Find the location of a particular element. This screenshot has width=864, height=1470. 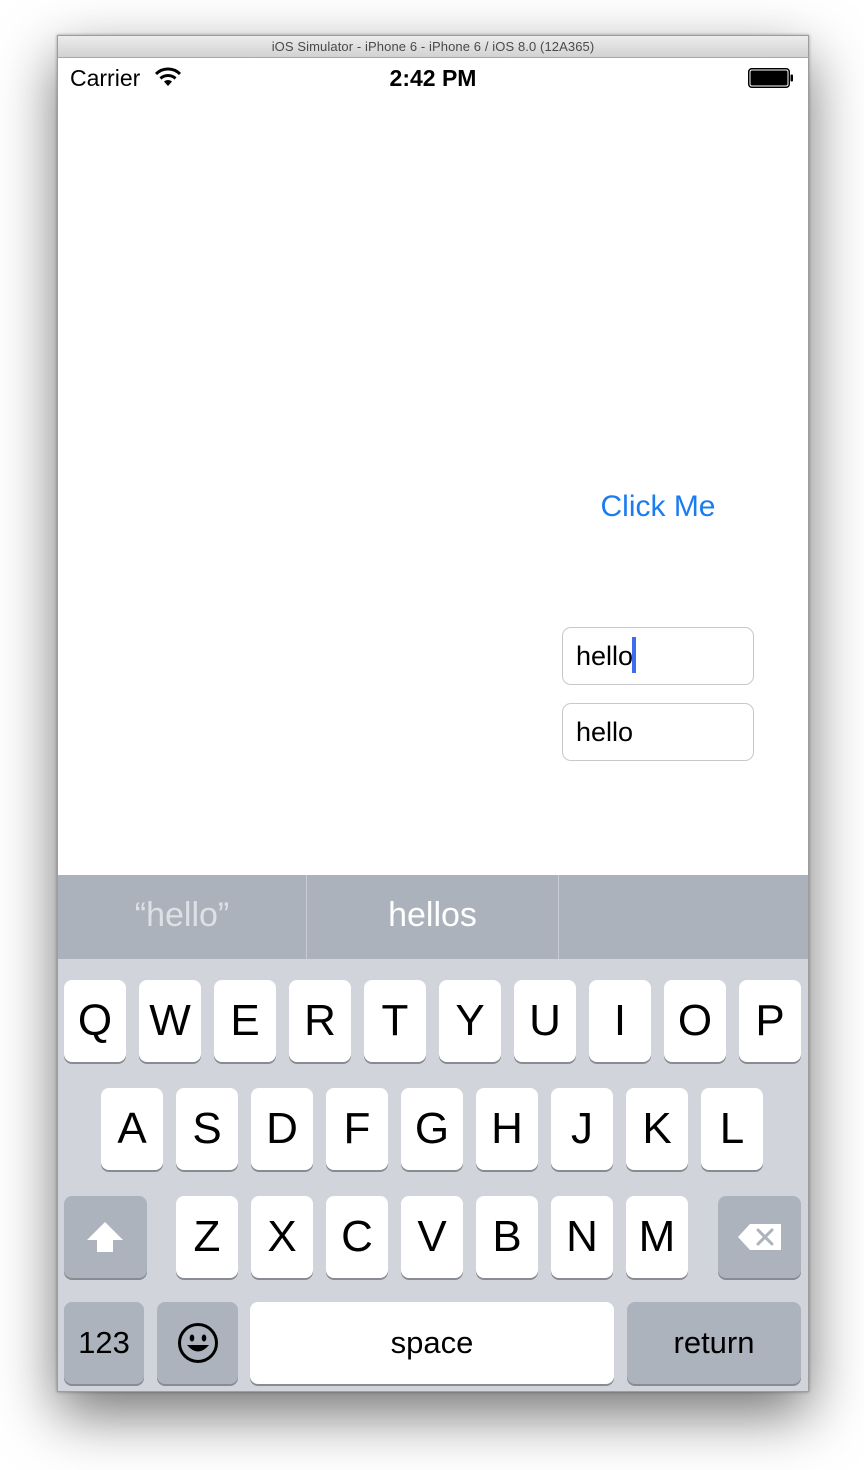

key-y: Y is located at coordinates (470, 1021).